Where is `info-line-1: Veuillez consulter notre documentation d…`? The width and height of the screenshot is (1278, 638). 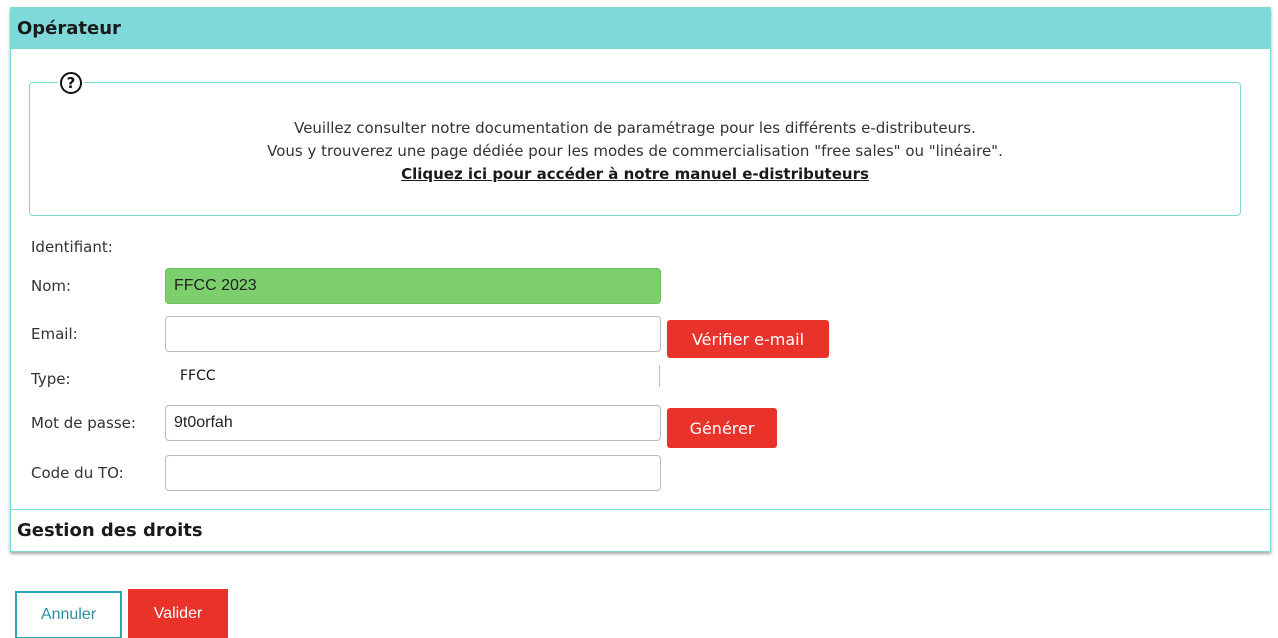
info-line-1: Veuillez consulter notre documentation d… is located at coordinates (635, 128).